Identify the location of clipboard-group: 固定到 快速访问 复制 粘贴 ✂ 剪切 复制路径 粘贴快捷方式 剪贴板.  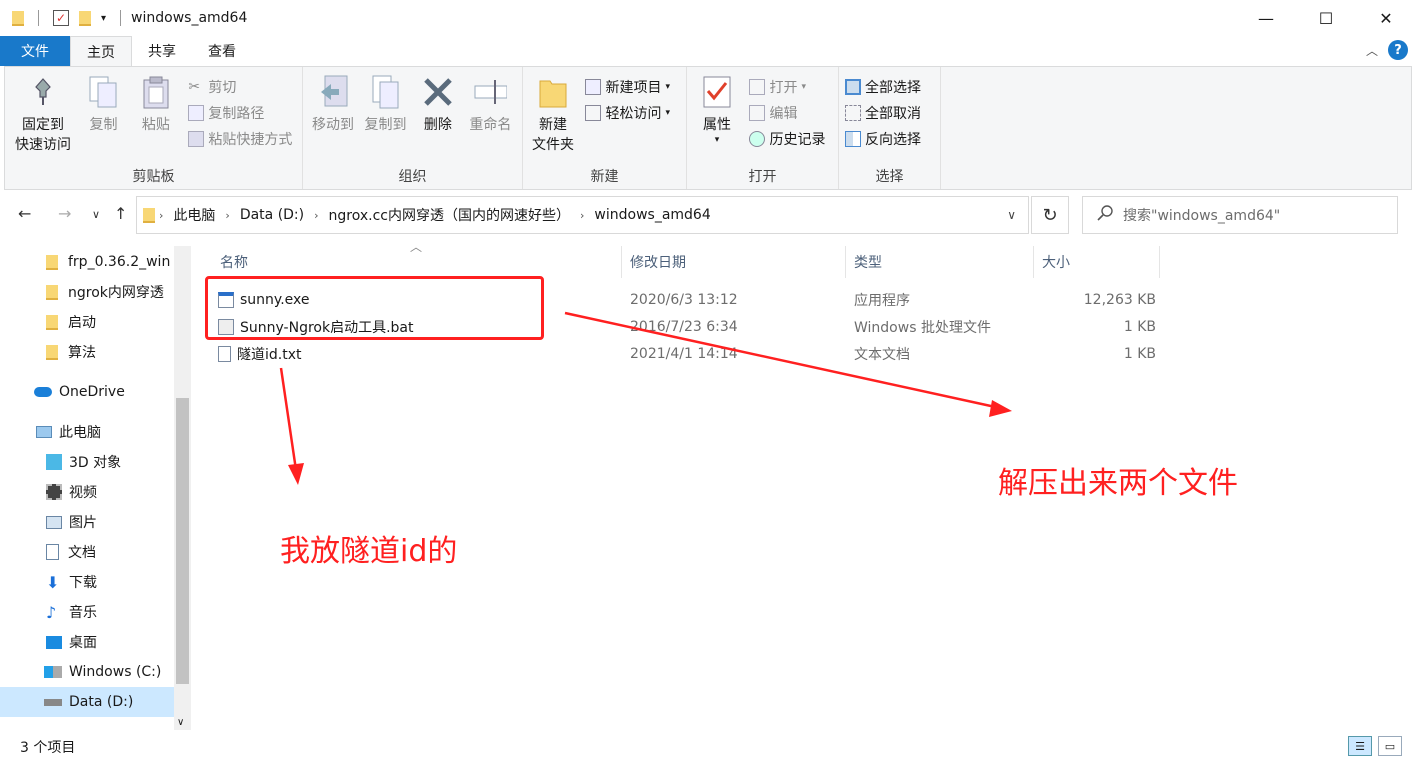
(154, 128).